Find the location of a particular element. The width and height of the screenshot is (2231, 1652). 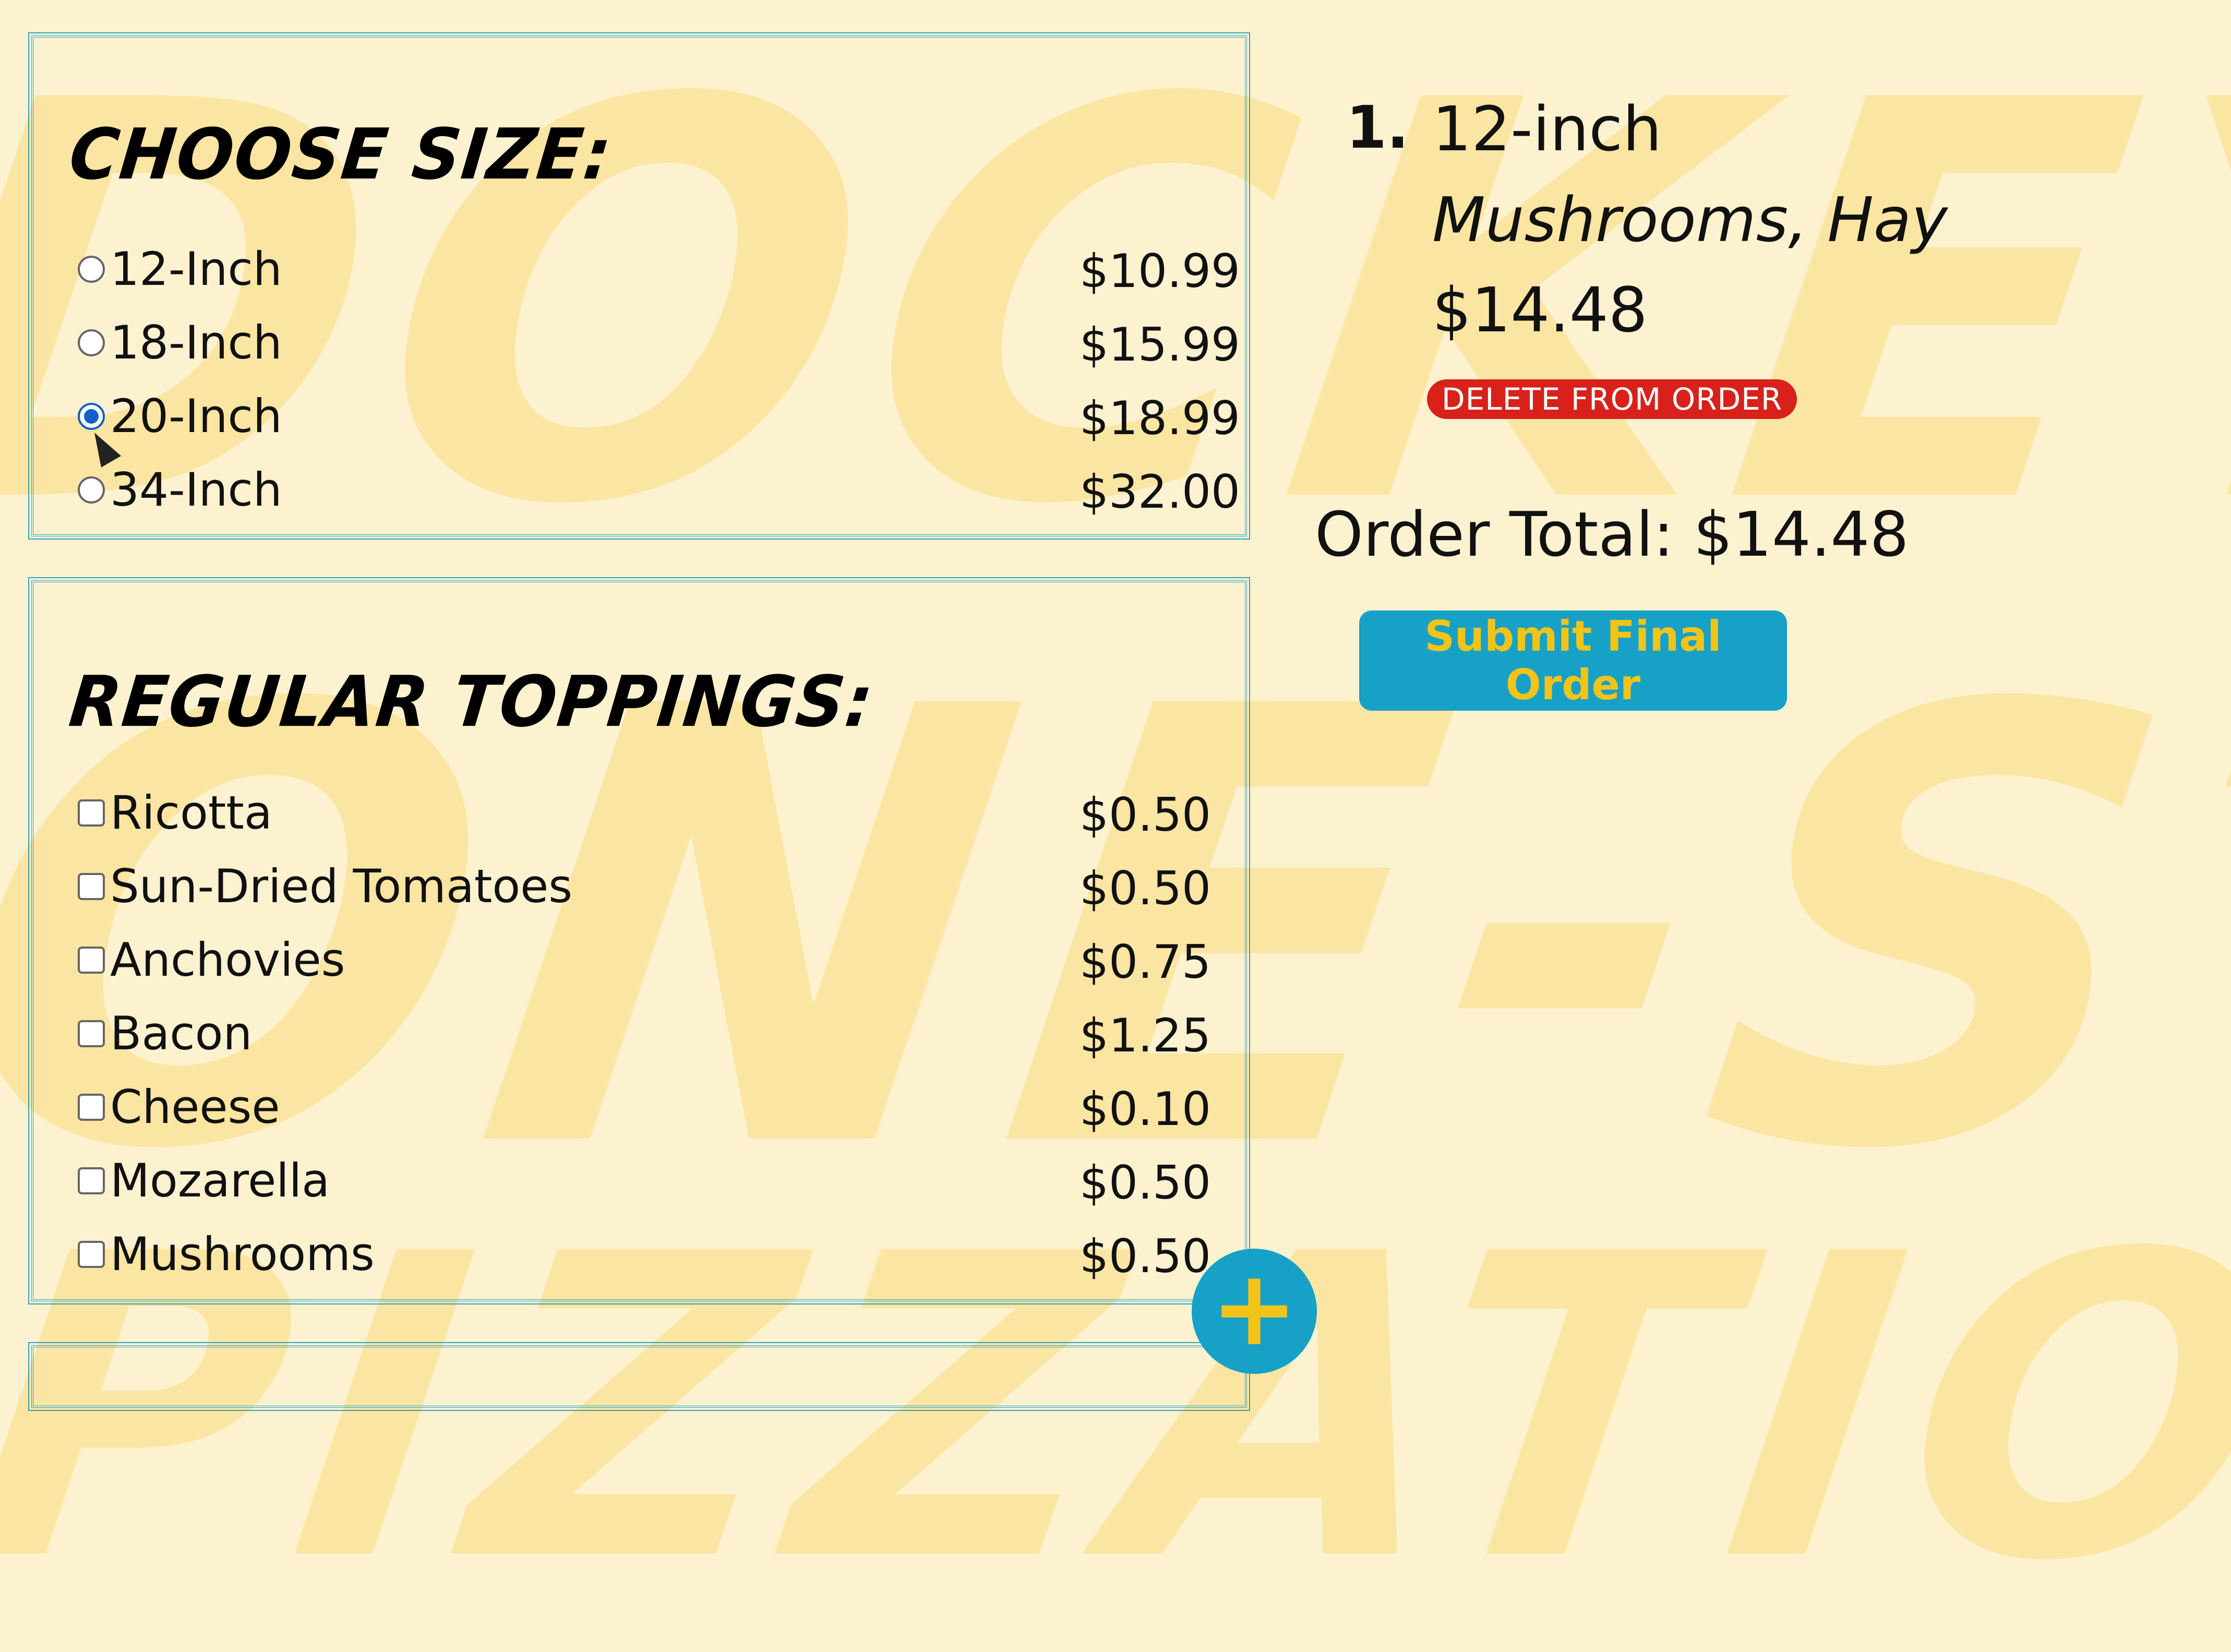

size-option-34-inch: 34-Inch $32.00 is located at coordinates (659, 491).